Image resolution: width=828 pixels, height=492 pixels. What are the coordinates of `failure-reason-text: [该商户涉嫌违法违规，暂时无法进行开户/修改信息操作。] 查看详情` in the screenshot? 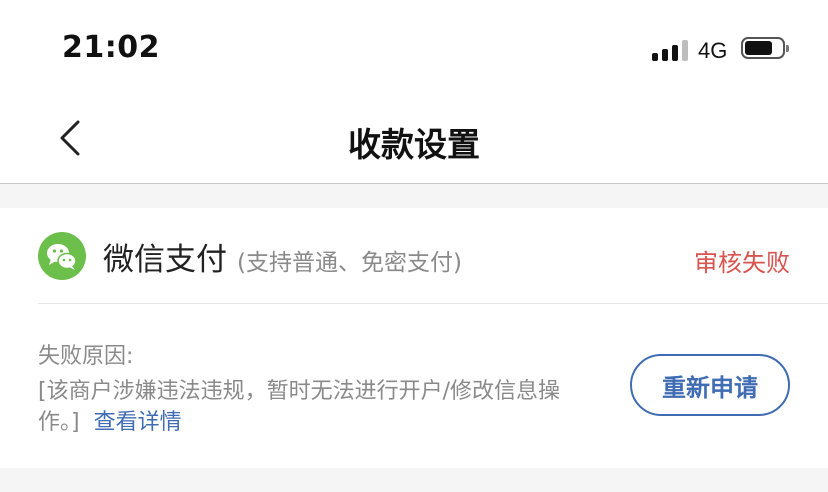 It's located at (318, 407).